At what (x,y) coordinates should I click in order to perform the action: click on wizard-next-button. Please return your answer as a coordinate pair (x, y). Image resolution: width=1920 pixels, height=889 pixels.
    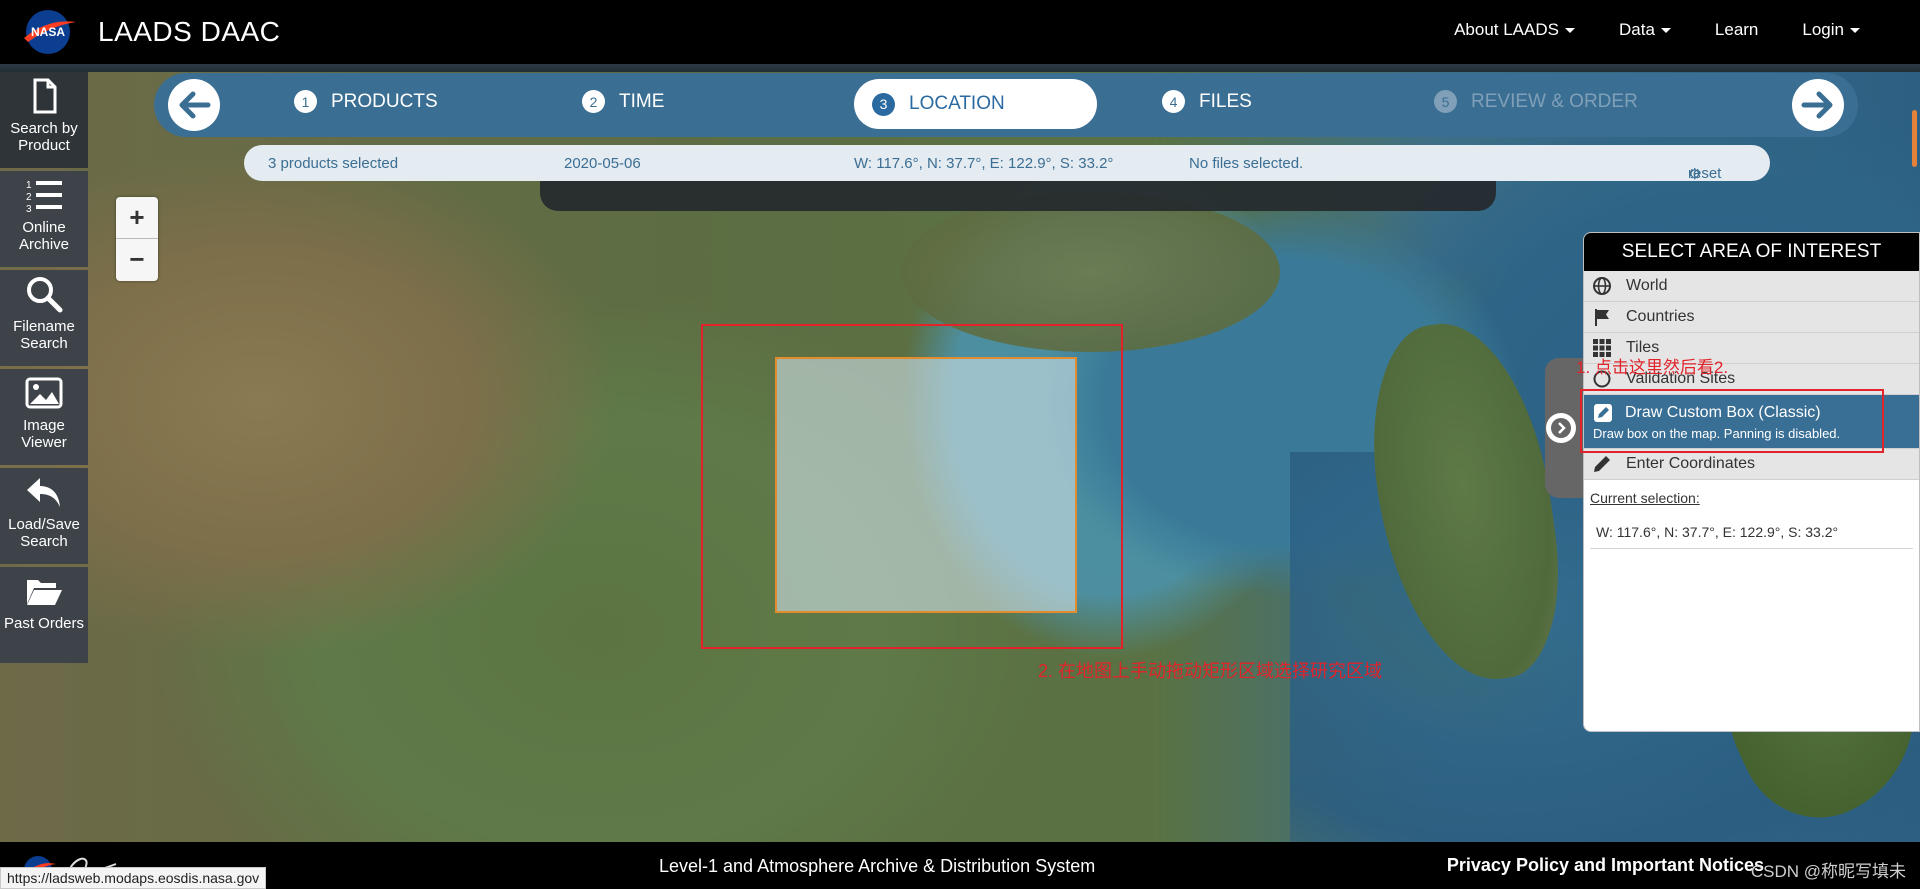
    Looking at the image, I should click on (1818, 105).